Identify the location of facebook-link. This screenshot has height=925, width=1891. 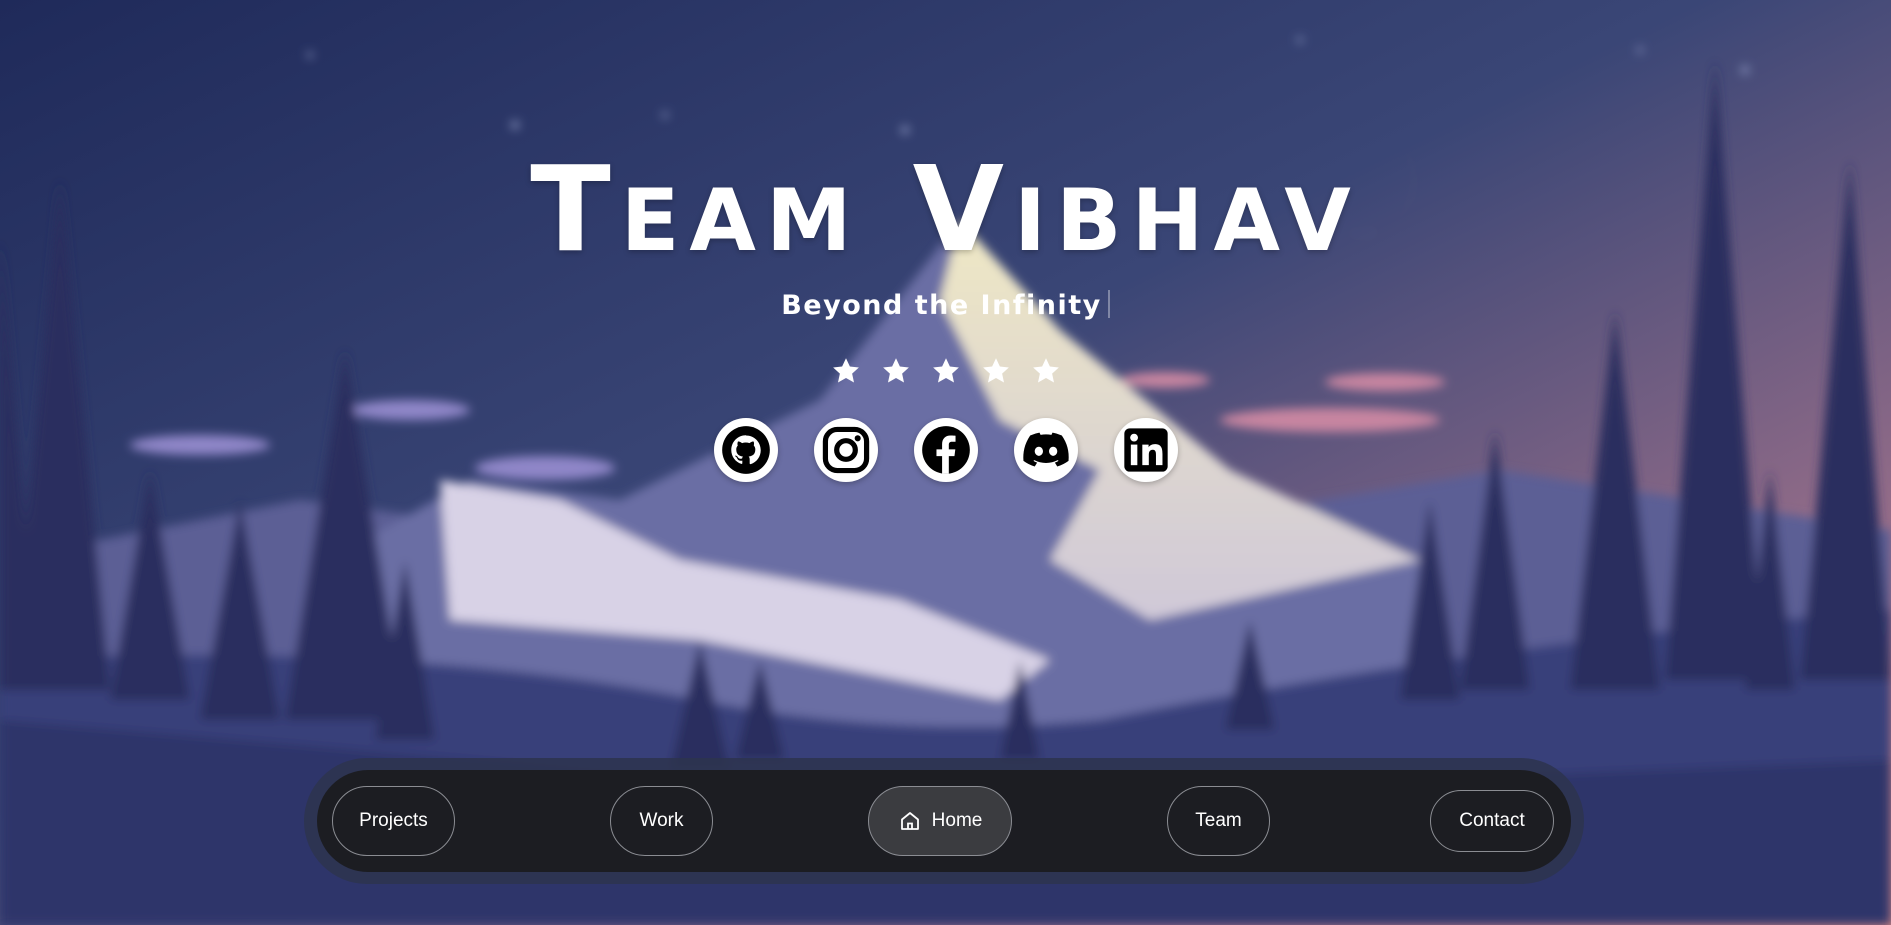
(945, 450).